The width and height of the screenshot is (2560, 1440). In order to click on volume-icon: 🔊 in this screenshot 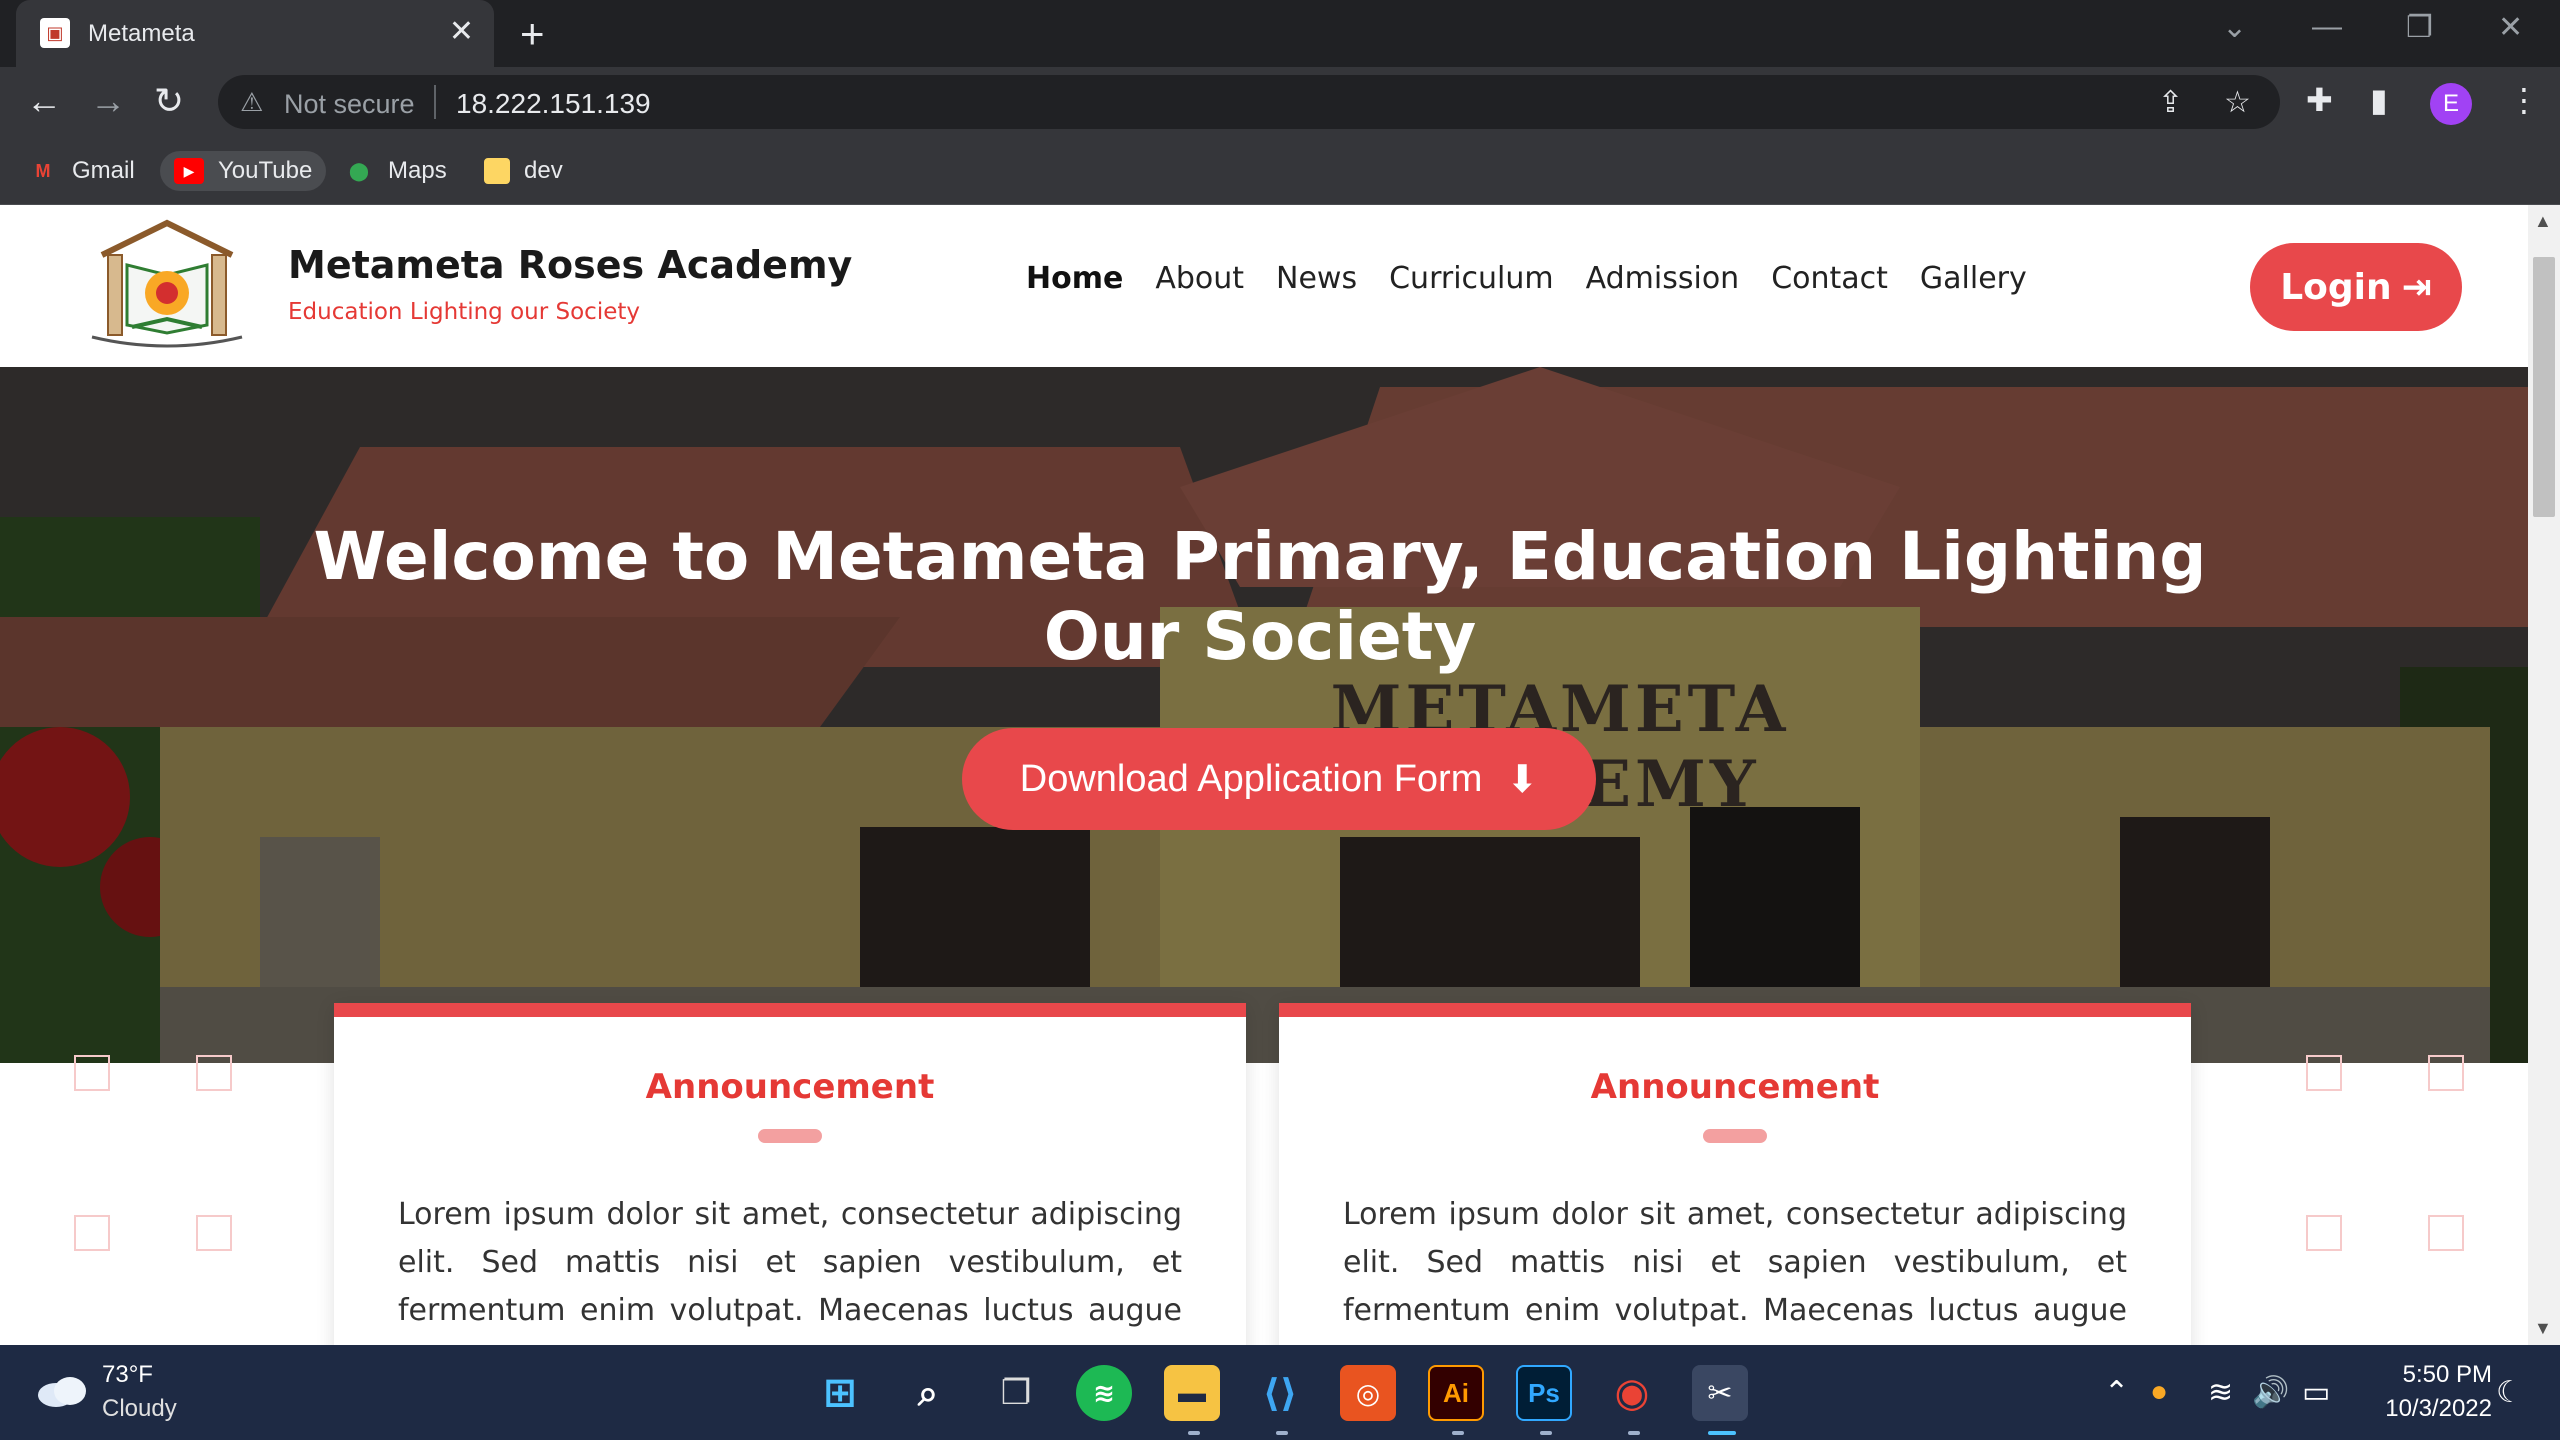, I will do `click(2270, 1392)`.